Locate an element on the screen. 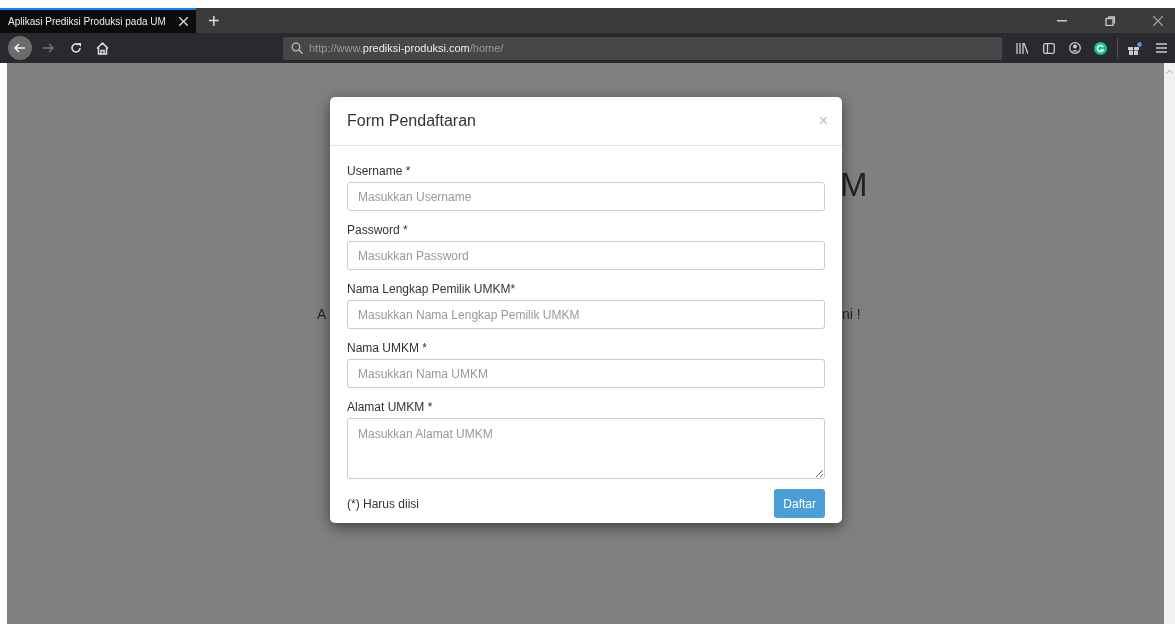 This screenshot has width=1175, height=624. heading-fragment: M is located at coordinates (854, 184).